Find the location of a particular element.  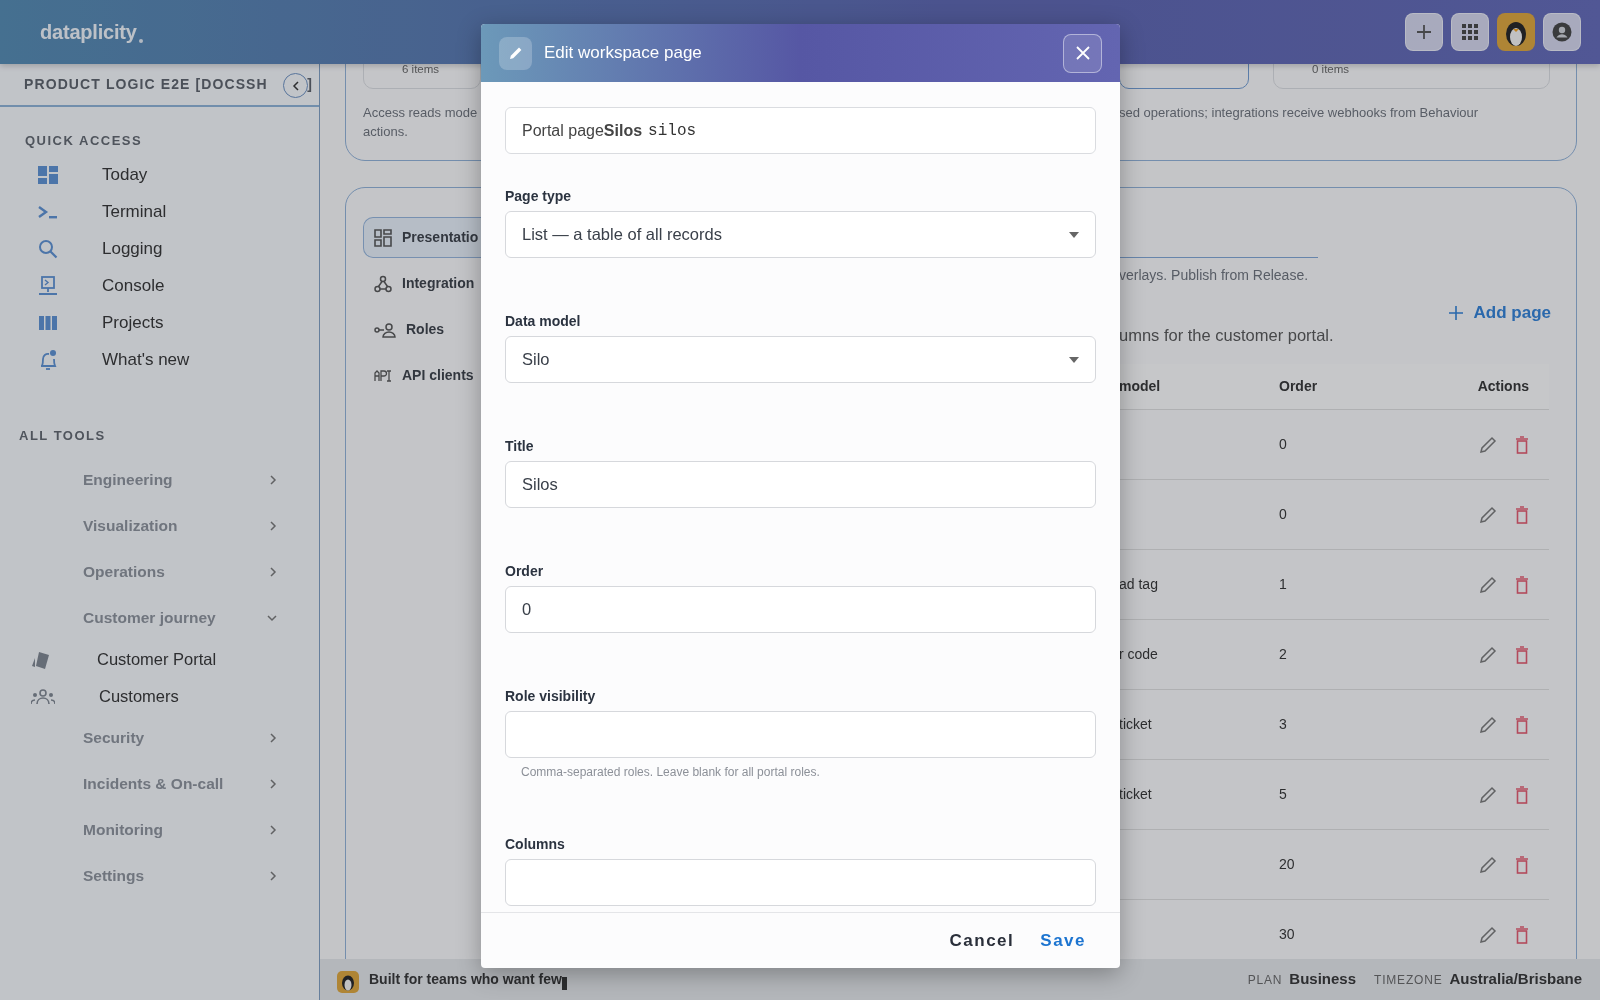

account-icon is located at coordinates (1562, 32).